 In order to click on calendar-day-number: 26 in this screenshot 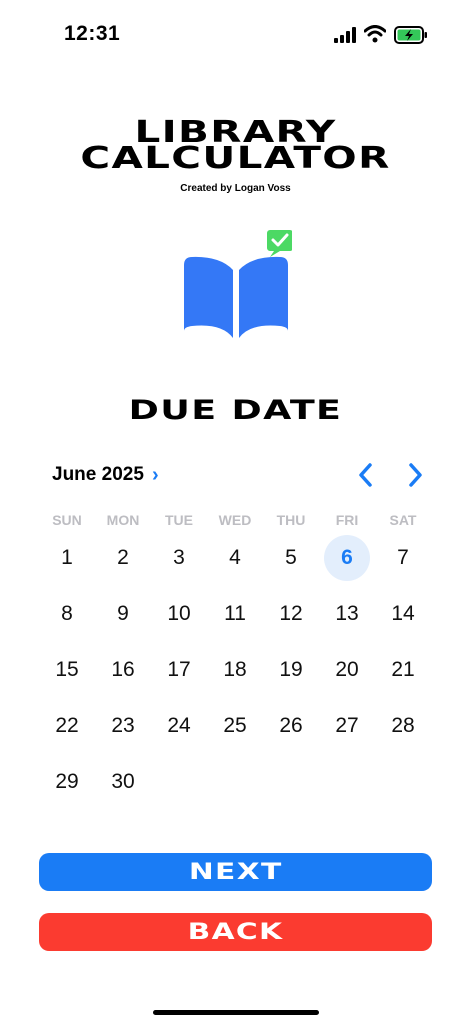, I will do `click(291, 725)`.